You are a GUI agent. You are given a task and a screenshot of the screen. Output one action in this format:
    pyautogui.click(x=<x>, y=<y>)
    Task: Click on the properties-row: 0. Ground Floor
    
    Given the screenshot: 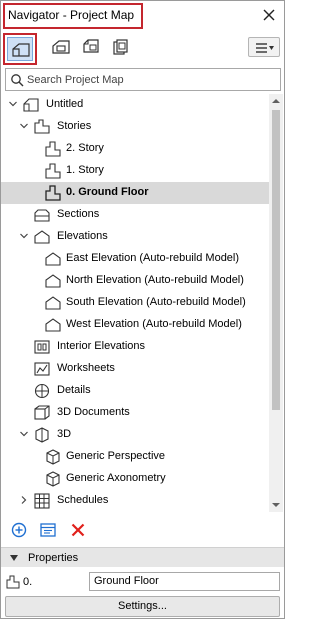 What is the action you would take?
    pyautogui.click(x=142, y=582)
    